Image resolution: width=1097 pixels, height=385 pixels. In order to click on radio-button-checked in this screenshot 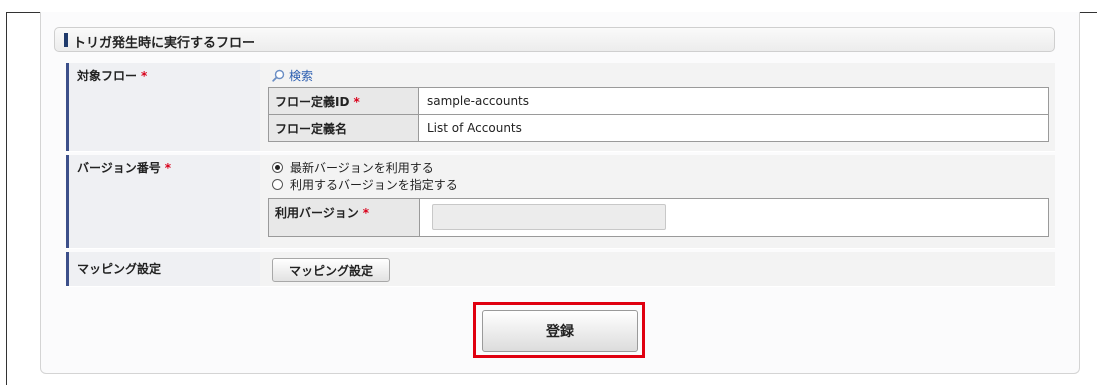, I will do `click(277, 167)`.